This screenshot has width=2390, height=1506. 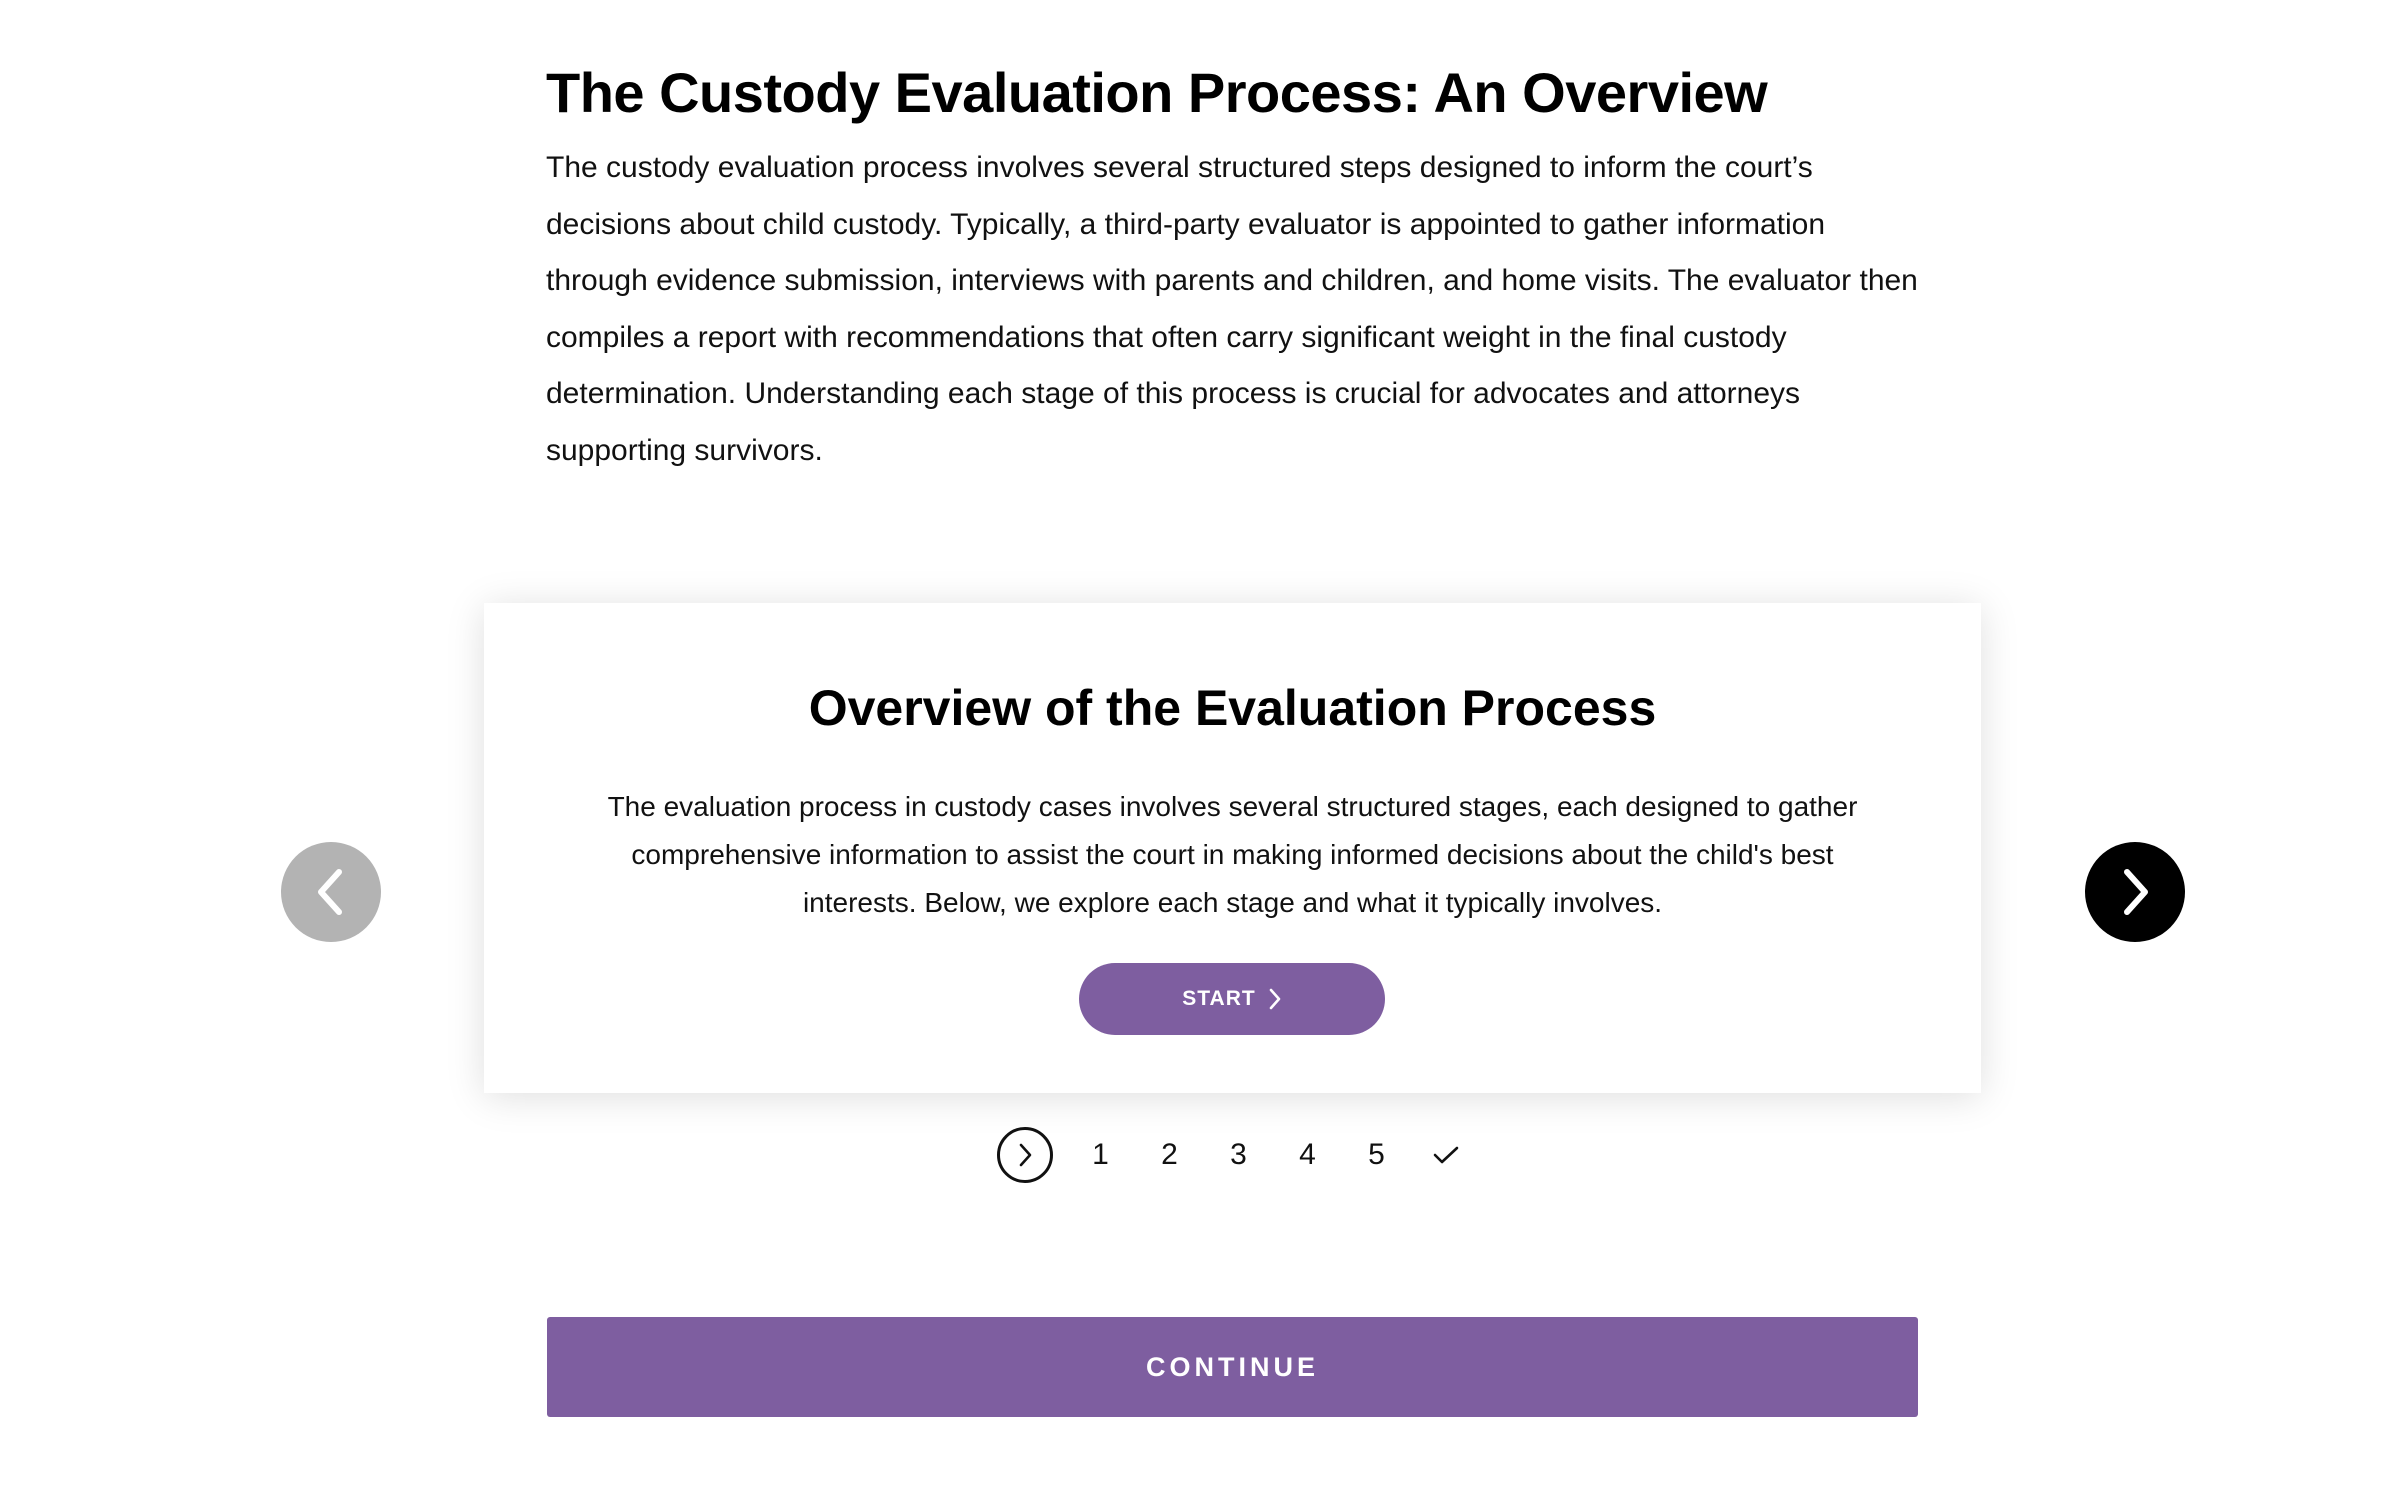 What do you see at coordinates (1307, 1155) in the screenshot?
I see `pager-step-4: 4` at bounding box center [1307, 1155].